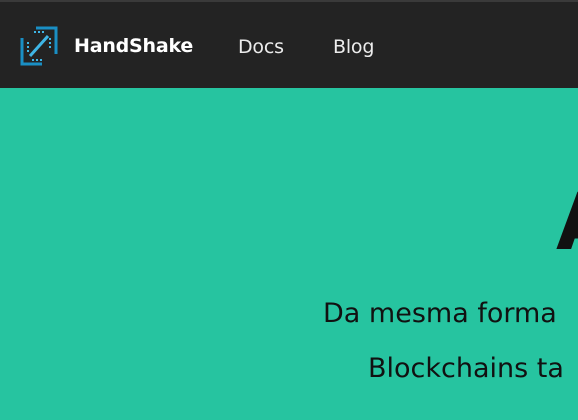 The image size is (578, 420). What do you see at coordinates (353, 47) in the screenshot?
I see `nav-link-blog: Blog` at bounding box center [353, 47].